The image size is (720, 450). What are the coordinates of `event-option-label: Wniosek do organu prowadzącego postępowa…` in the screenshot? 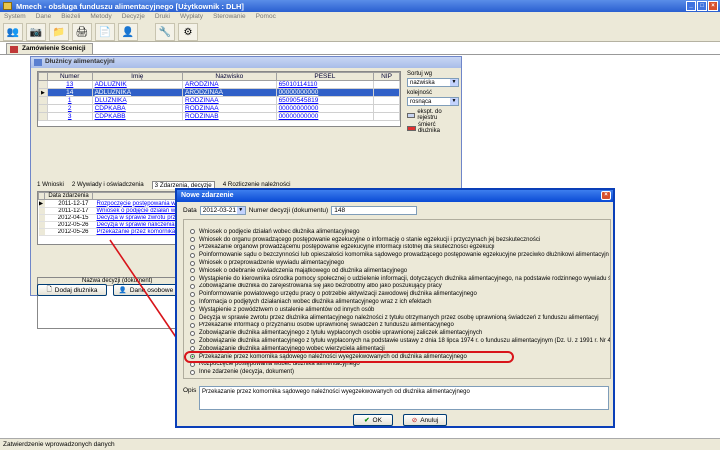 It's located at (370, 239).